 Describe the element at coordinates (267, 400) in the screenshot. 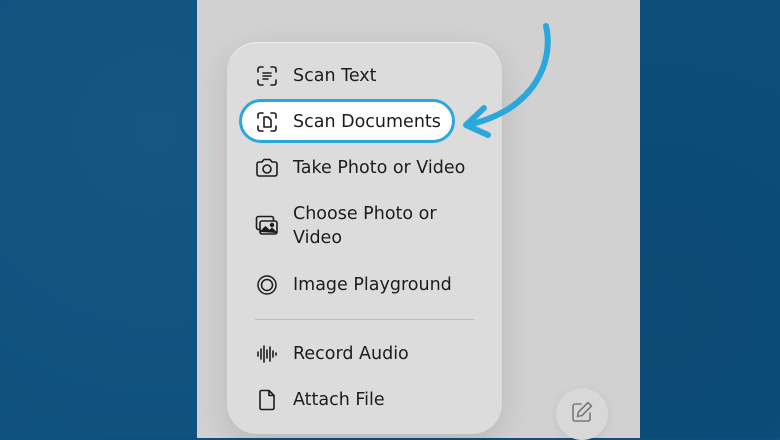

I see `document-icon` at that location.